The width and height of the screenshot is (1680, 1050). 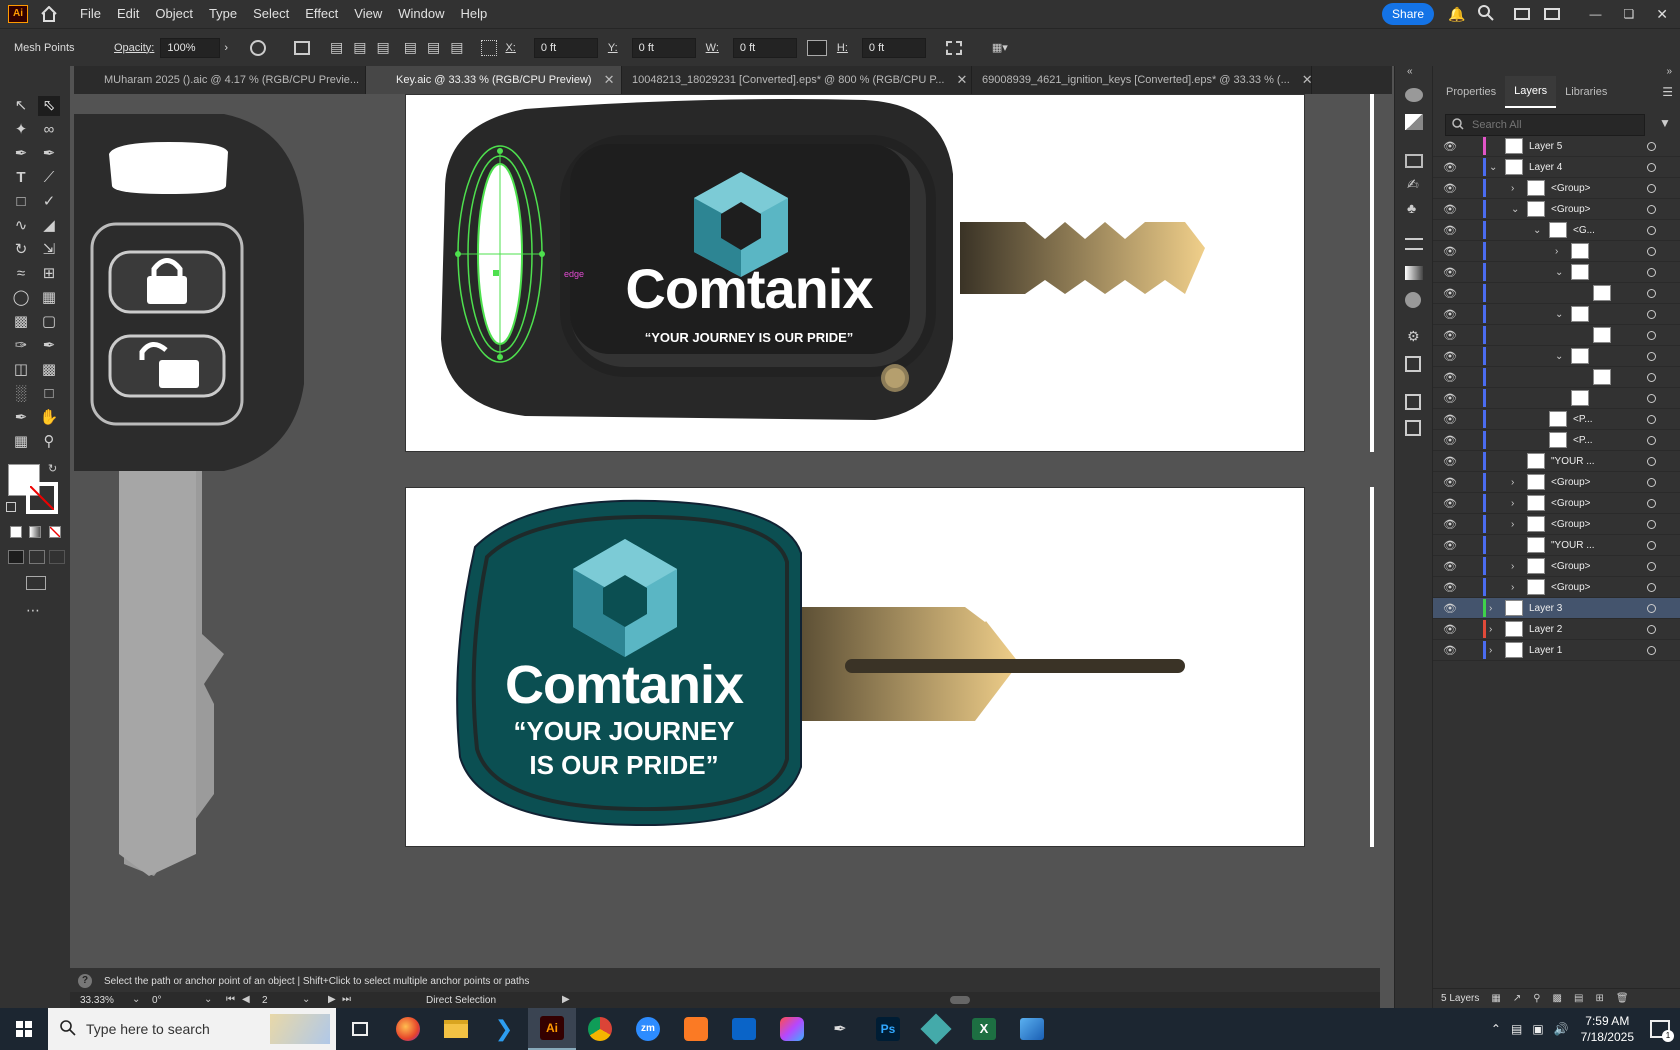 I want to click on workspace-icon, so click(x=1551, y=14).